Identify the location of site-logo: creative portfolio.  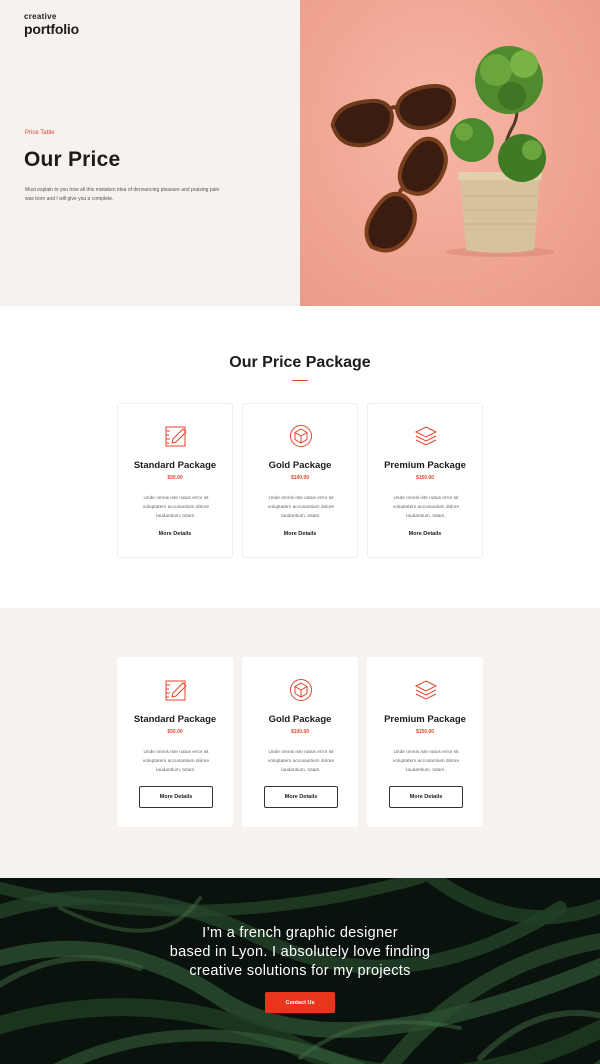
(51, 24).